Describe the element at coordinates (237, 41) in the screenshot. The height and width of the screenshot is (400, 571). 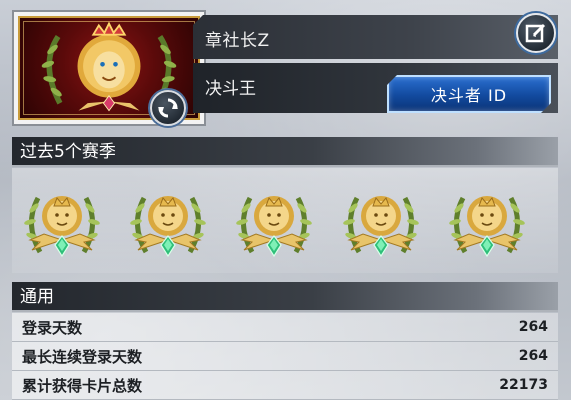
I see `player-name: 章社长Z` at that location.